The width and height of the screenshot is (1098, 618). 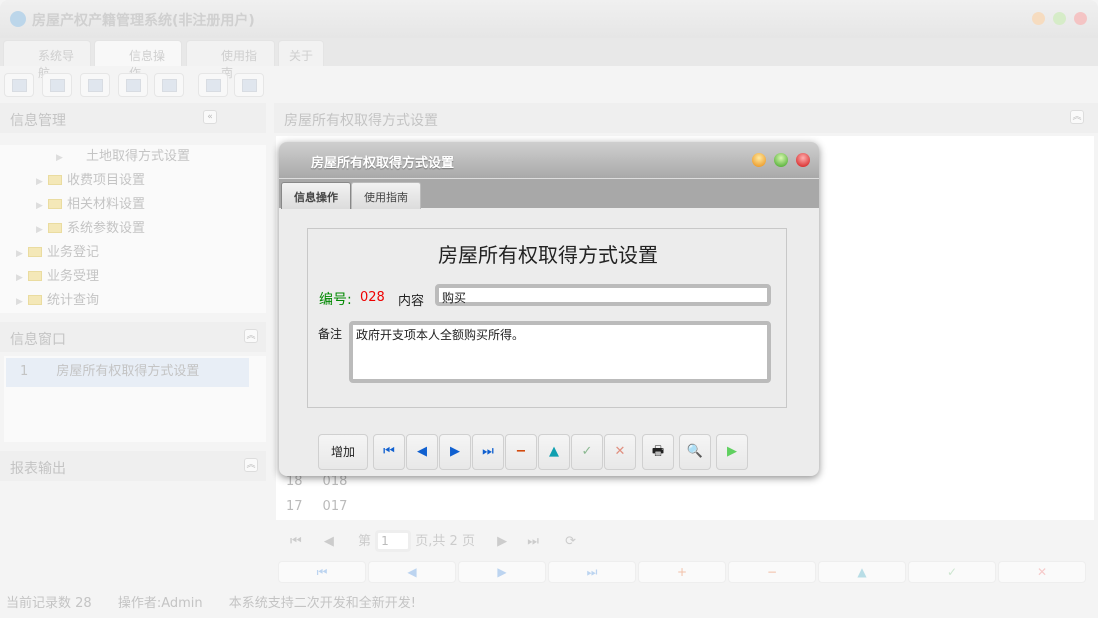 What do you see at coordinates (393, 541) in the screenshot?
I see `page-input: 1` at bounding box center [393, 541].